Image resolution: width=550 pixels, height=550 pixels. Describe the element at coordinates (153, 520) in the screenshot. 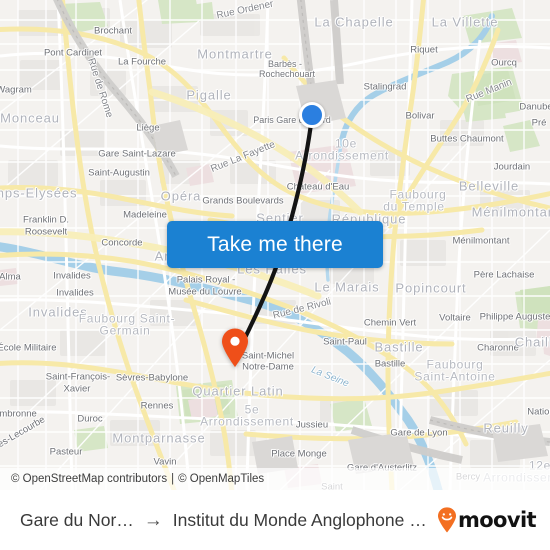

I see `arrow-right-icon: →` at that location.